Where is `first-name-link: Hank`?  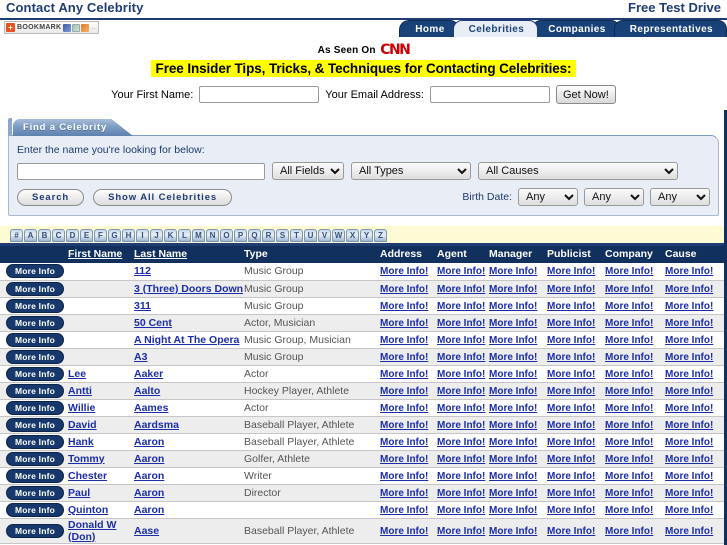 first-name-link: Hank is located at coordinates (81, 442).